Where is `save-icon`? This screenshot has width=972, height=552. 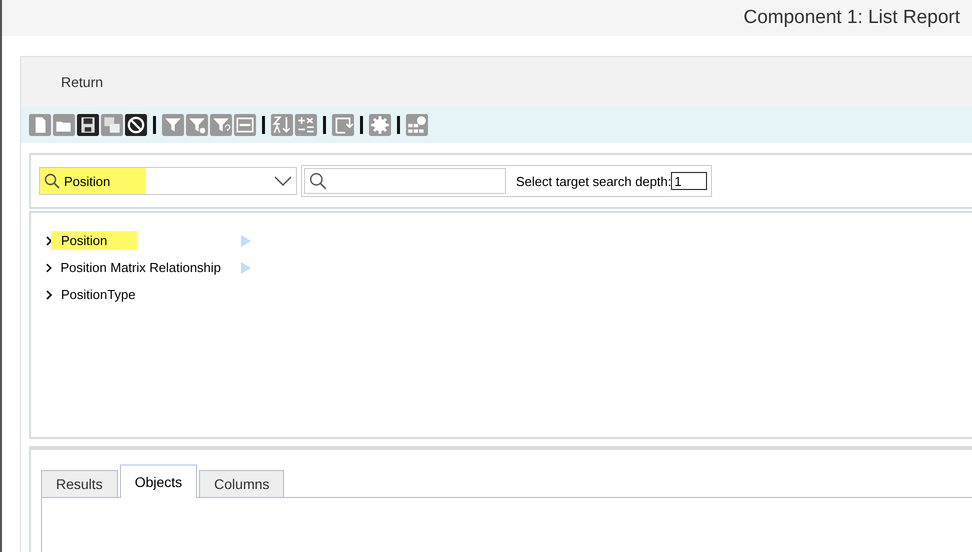 save-icon is located at coordinates (88, 125).